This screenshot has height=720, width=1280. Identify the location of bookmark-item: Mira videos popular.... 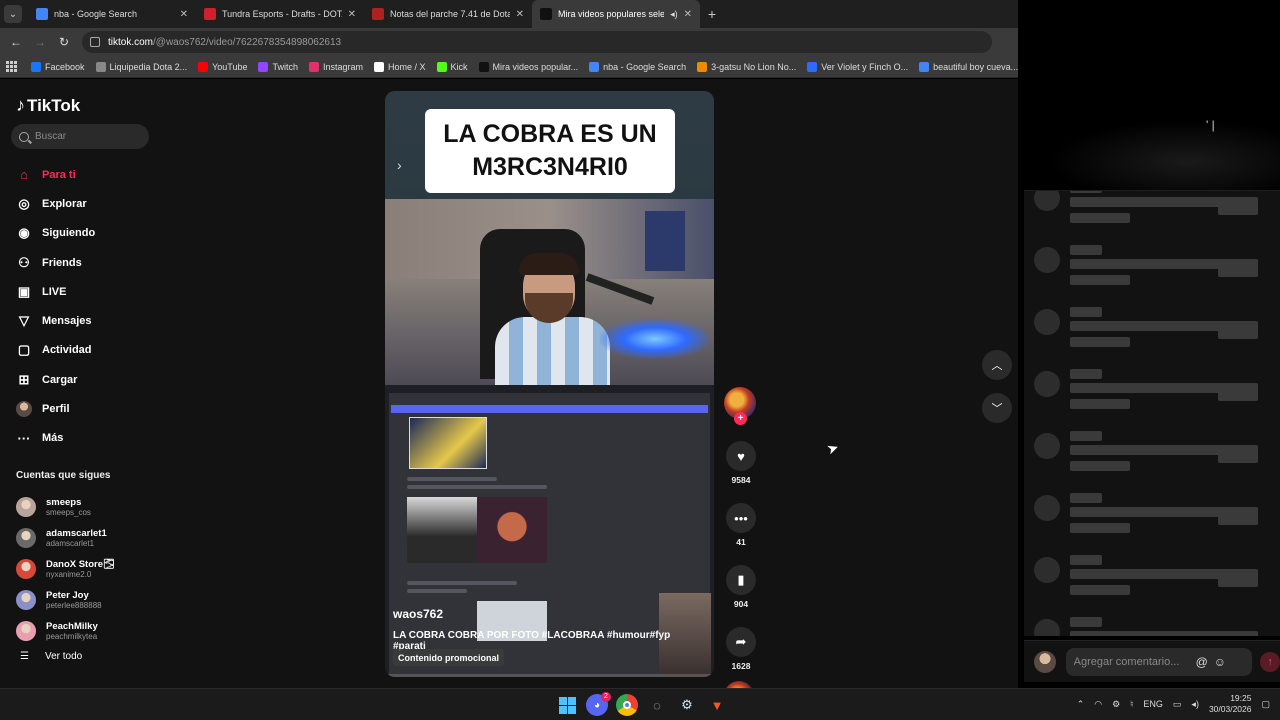
(528, 66).